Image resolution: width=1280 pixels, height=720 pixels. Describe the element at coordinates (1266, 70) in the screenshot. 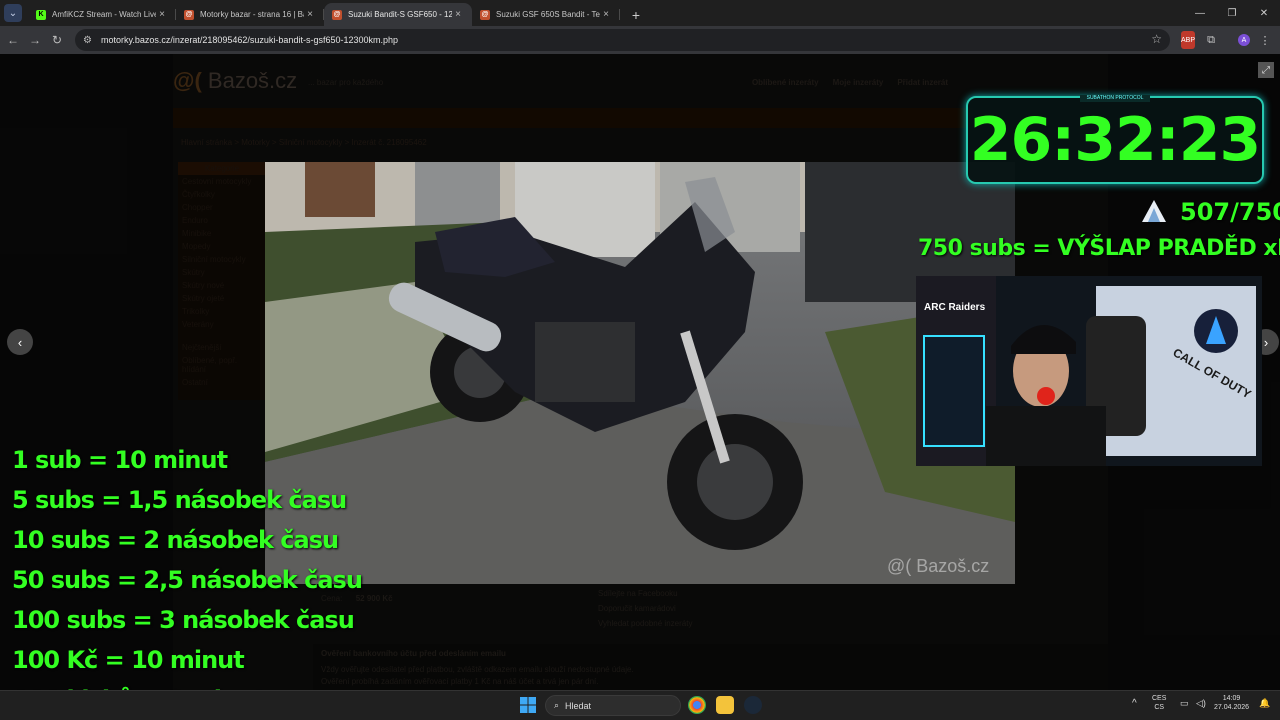

I see `lightbox-close-icon: ⤢` at that location.